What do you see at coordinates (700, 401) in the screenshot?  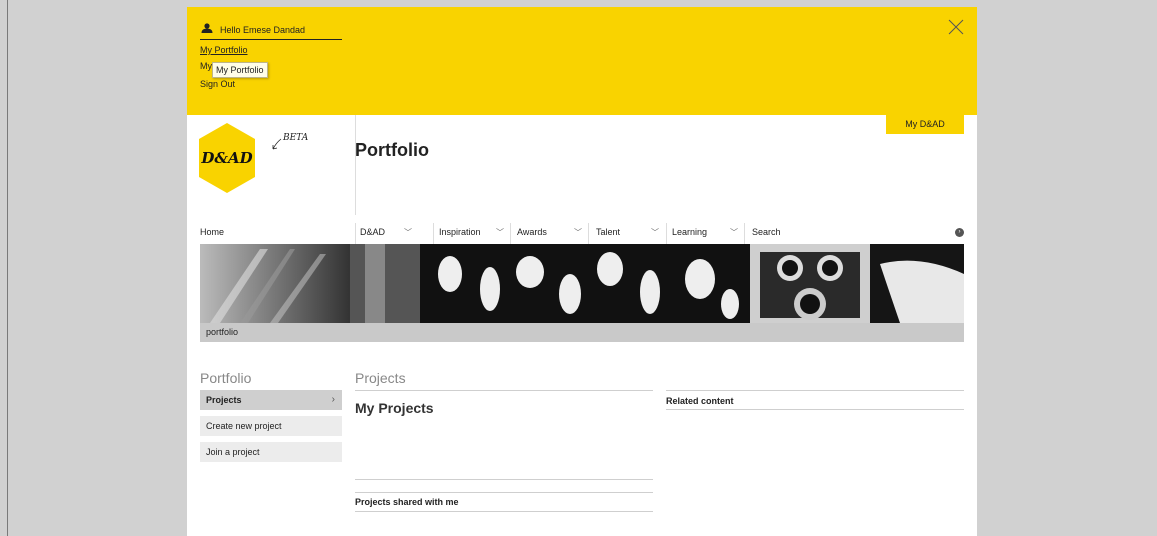 I see `related-content-title: Related content` at bounding box center [700, 401].